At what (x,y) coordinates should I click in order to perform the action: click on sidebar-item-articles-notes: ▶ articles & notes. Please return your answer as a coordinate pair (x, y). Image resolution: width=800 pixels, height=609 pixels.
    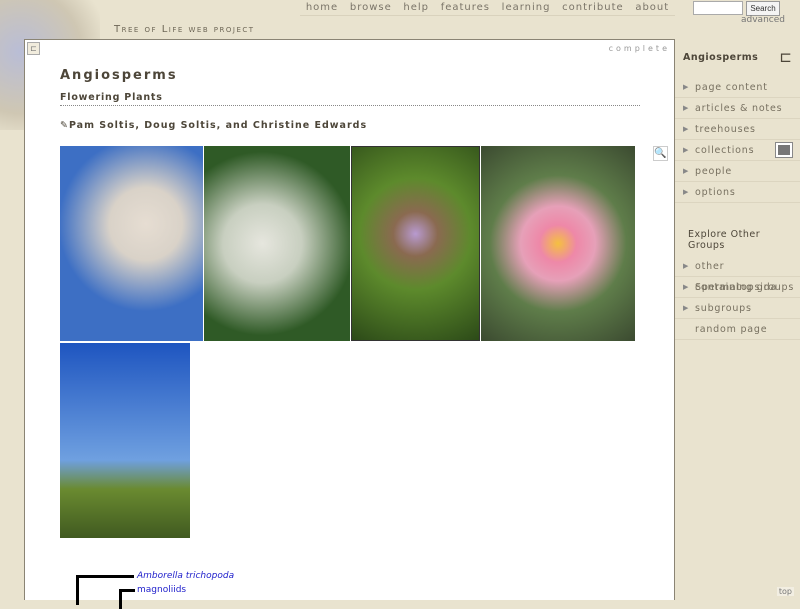
    Looking at the image, I should click on (737, 108).